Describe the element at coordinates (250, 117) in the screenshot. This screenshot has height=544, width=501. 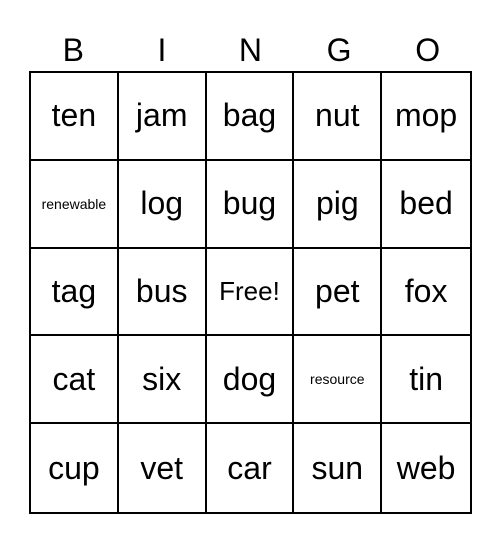
I see `bingo-cell: bag` at that location.